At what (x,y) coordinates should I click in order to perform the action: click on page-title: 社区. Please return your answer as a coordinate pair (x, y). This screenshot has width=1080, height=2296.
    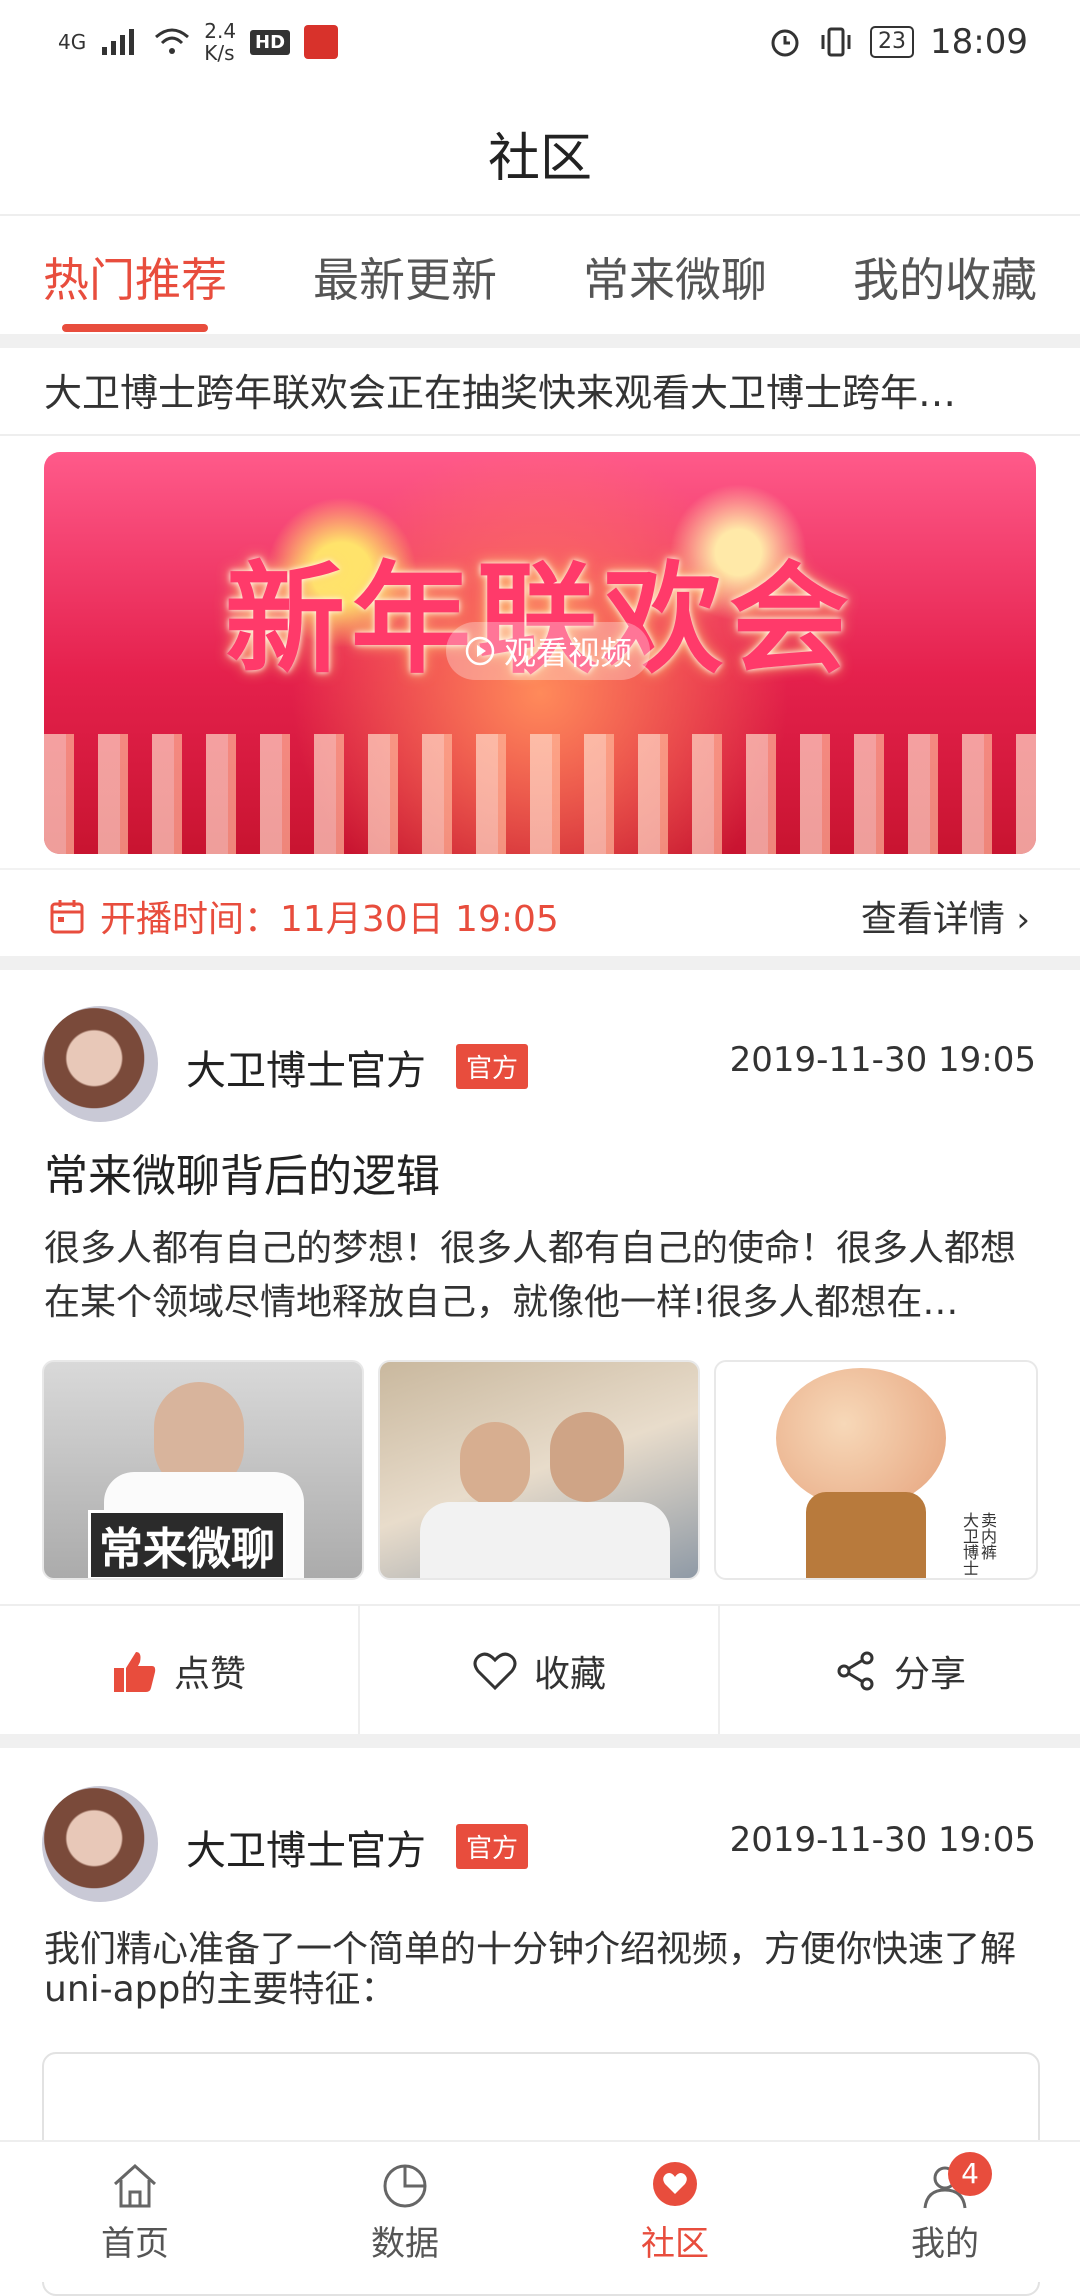
    Looking at the image, I should click on (539, 159).